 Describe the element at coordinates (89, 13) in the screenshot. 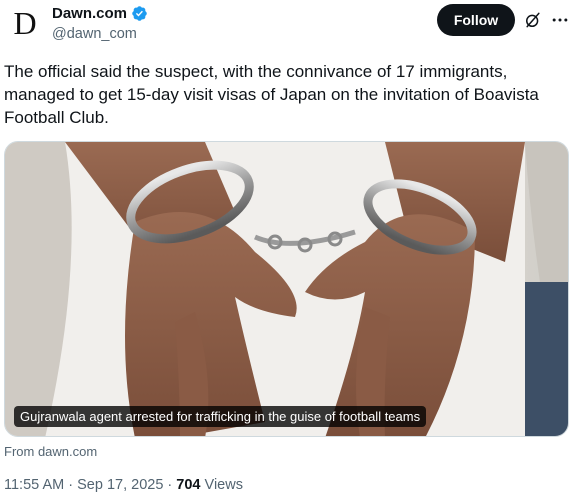

I see `display-name: Dawn.com` at that location.